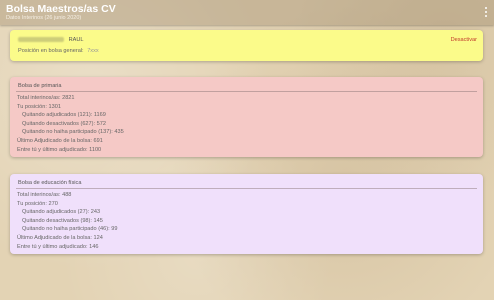 The image size is (494, 300). Describe the element at coordinates (246, 184) in the screenshot. I see `list-card-title: Bolsa de educación física` at that location.